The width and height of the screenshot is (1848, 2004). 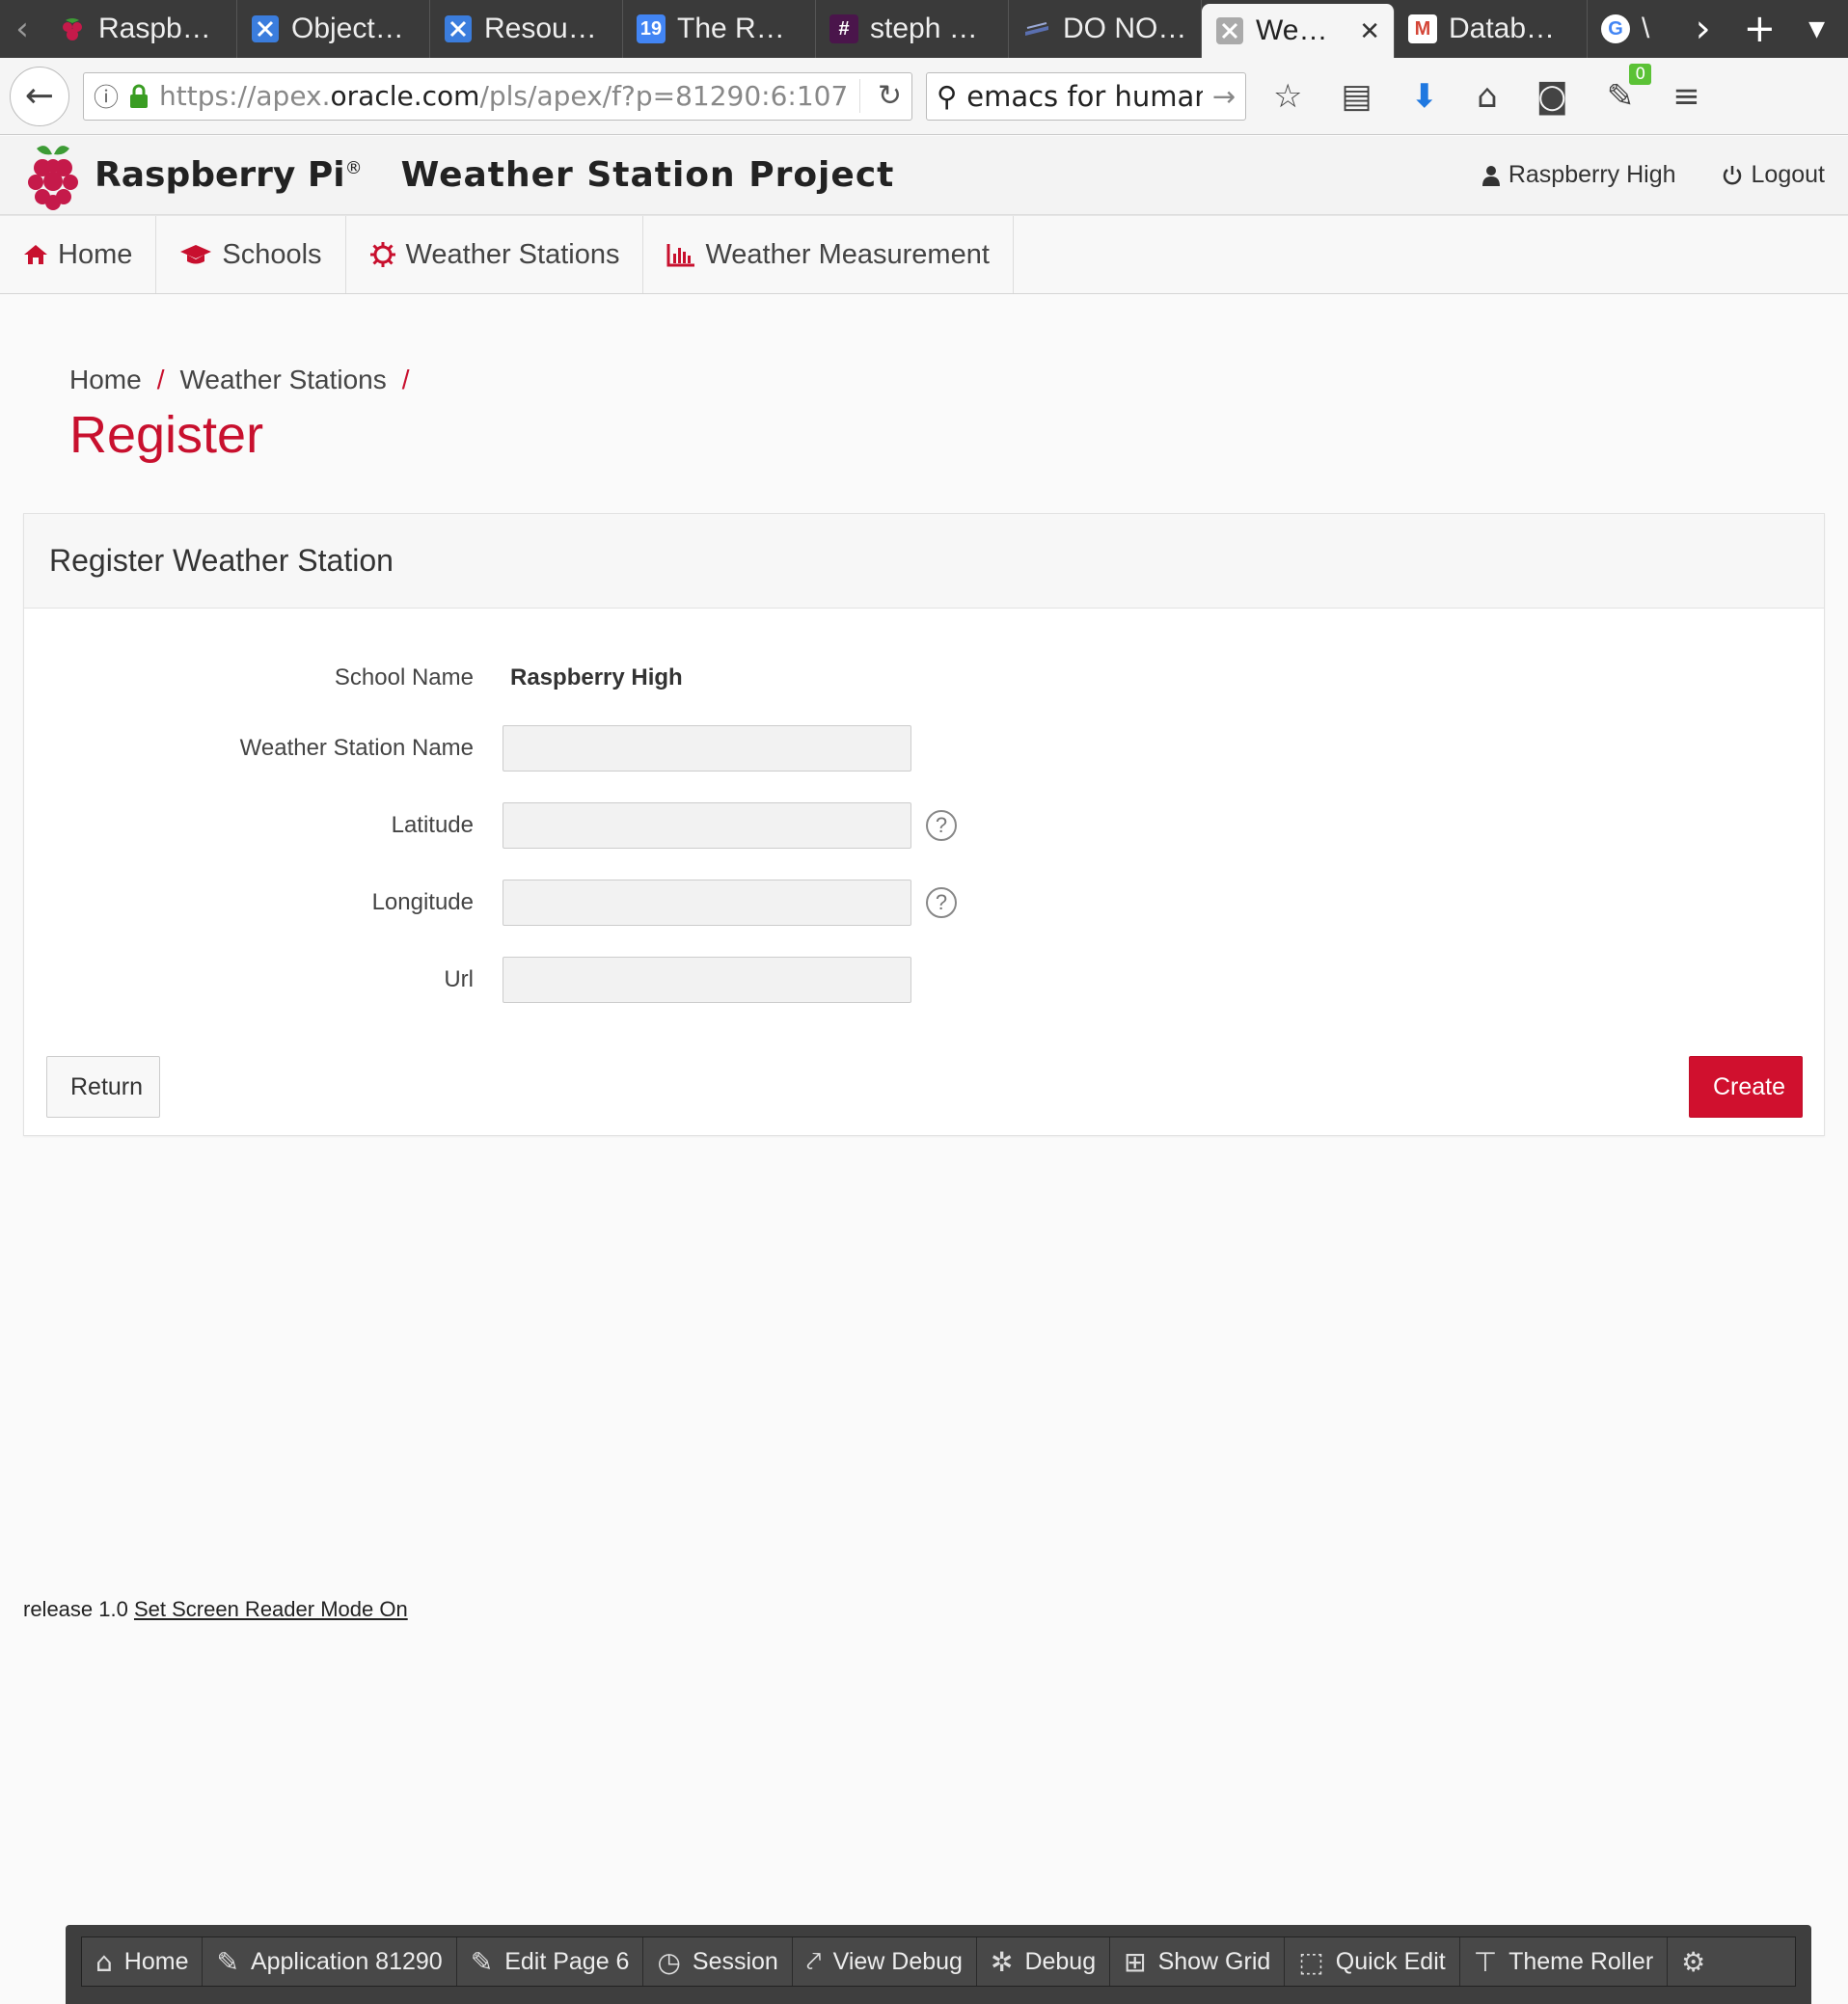 I want to click on reading-list-icon: ▤, so click(x=1356, y=96).